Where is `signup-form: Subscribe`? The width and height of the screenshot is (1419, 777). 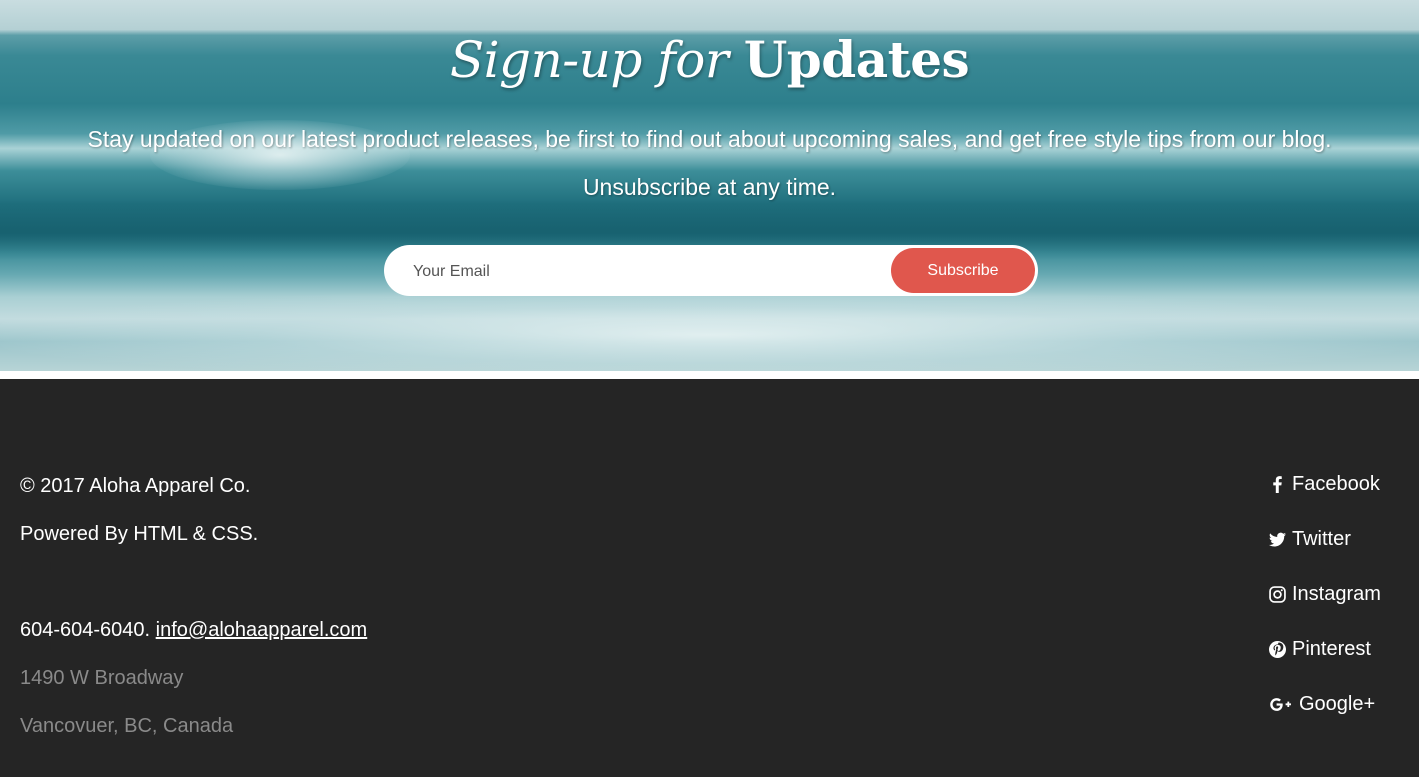 signup-form: Subscribe is located at coordinates (711, 271).